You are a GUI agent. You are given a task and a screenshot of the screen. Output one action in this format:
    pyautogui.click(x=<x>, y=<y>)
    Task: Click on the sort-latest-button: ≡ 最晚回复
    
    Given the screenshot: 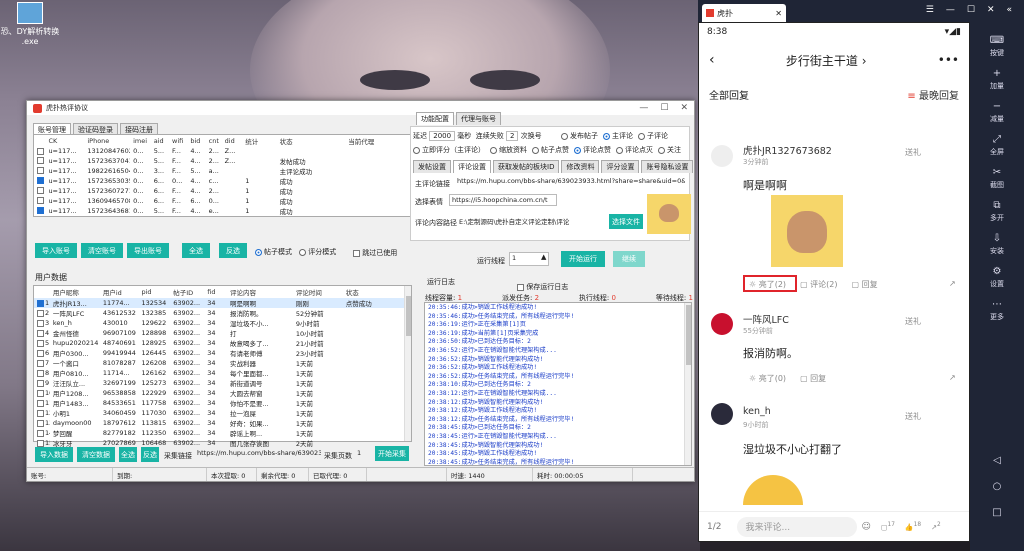 What is the action you would take?
    pyautogui.click(x=933, y=94)
    